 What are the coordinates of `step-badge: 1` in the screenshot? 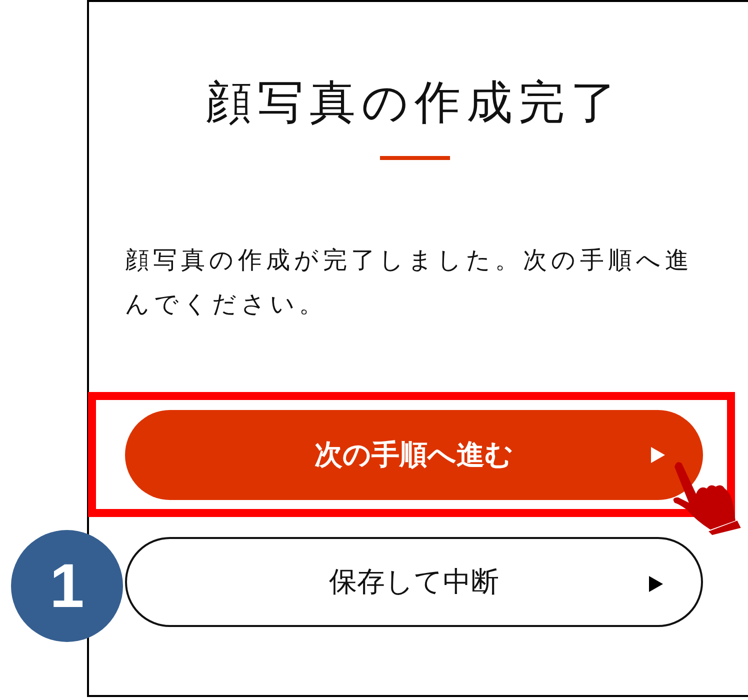 It's located at (67, 586).